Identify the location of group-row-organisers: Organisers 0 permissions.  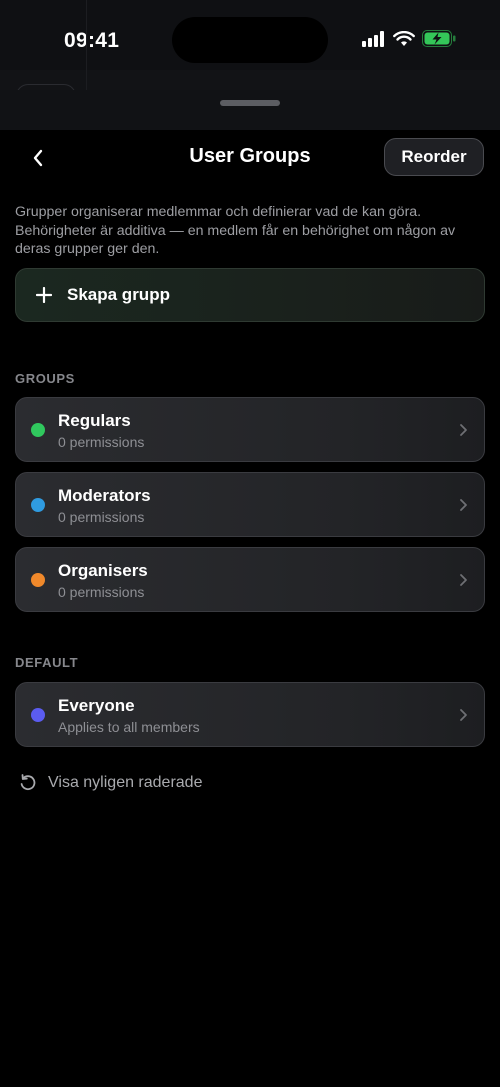
(250, 579).